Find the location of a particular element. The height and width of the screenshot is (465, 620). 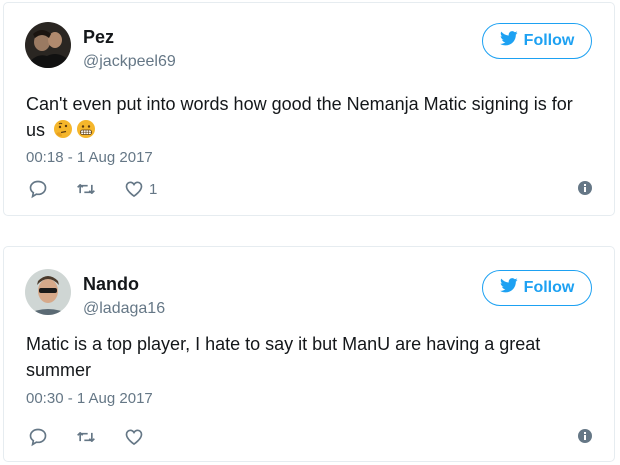

grimacing-face-emoji is located at coordinates (86, 129).